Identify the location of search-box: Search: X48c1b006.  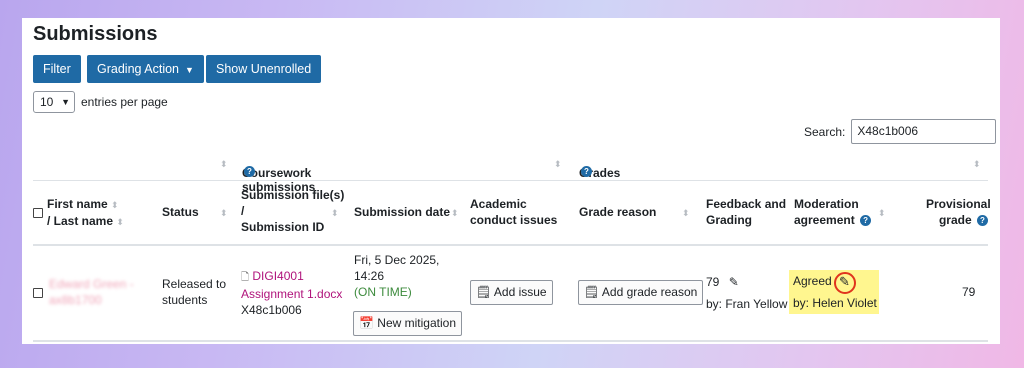
(900, 131).